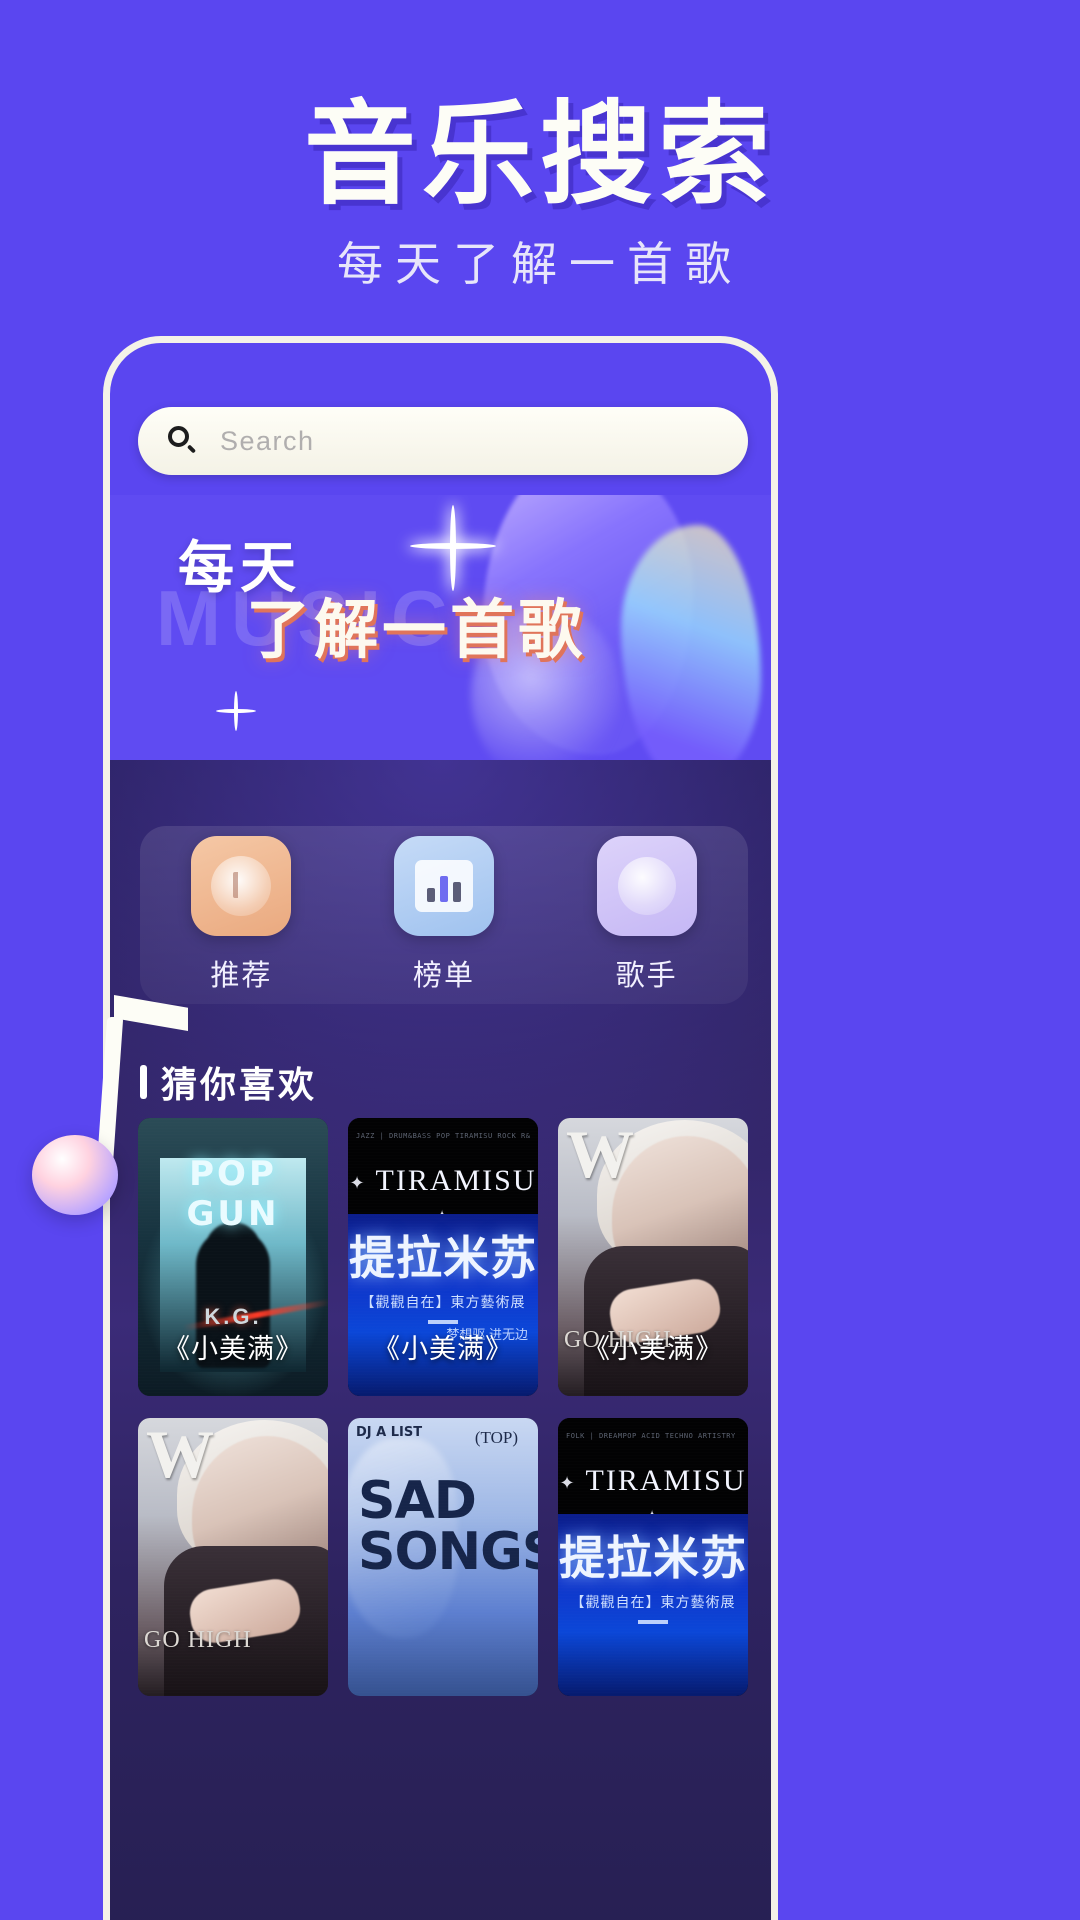 This screenshot has height=1920, width=1080. I want to click on category-item-artist: 歌手, so click(647, 915).